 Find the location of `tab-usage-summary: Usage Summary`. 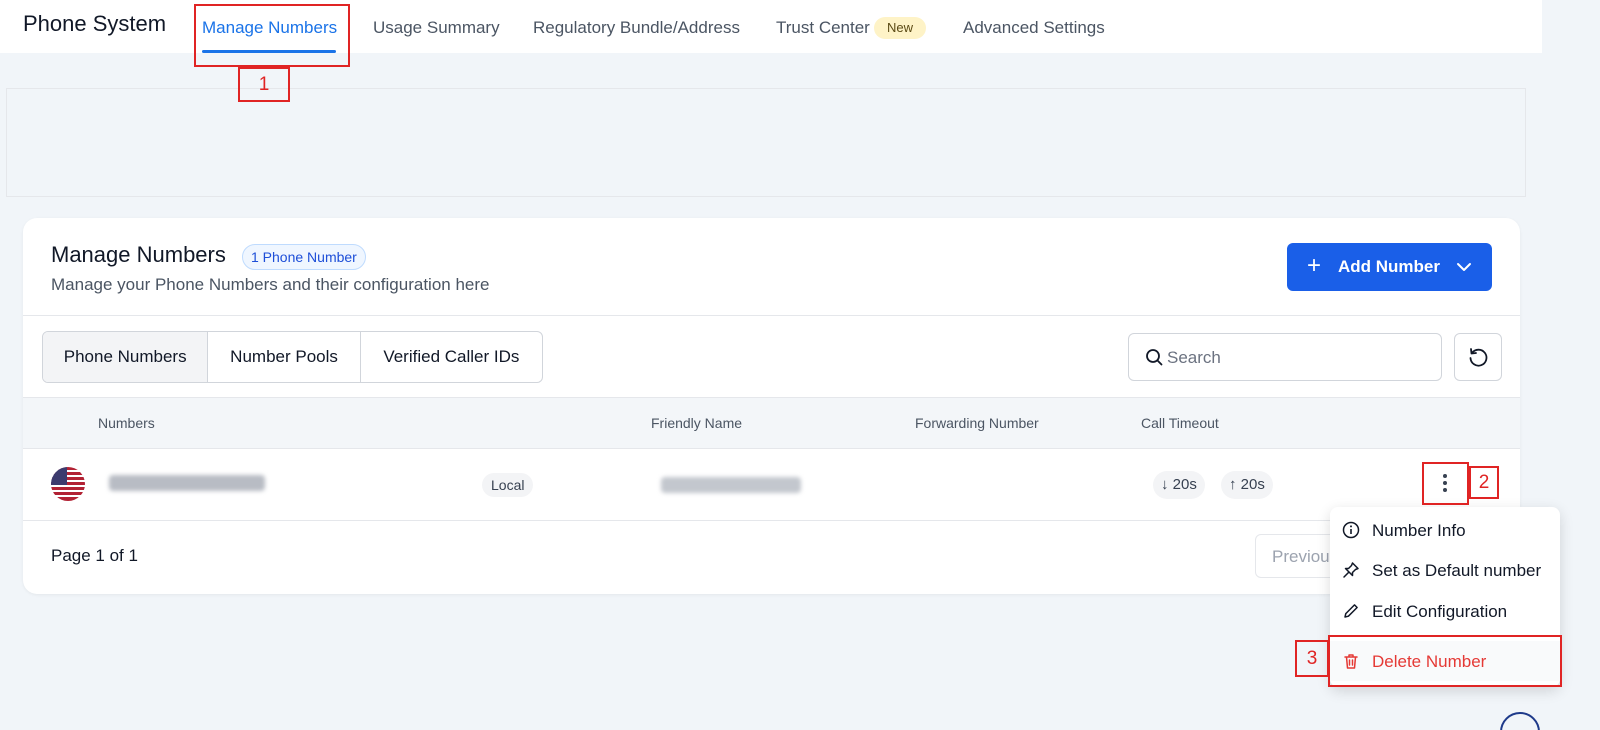

tab-usage-summary: Usage Summary is located at coordinates (436, 28).